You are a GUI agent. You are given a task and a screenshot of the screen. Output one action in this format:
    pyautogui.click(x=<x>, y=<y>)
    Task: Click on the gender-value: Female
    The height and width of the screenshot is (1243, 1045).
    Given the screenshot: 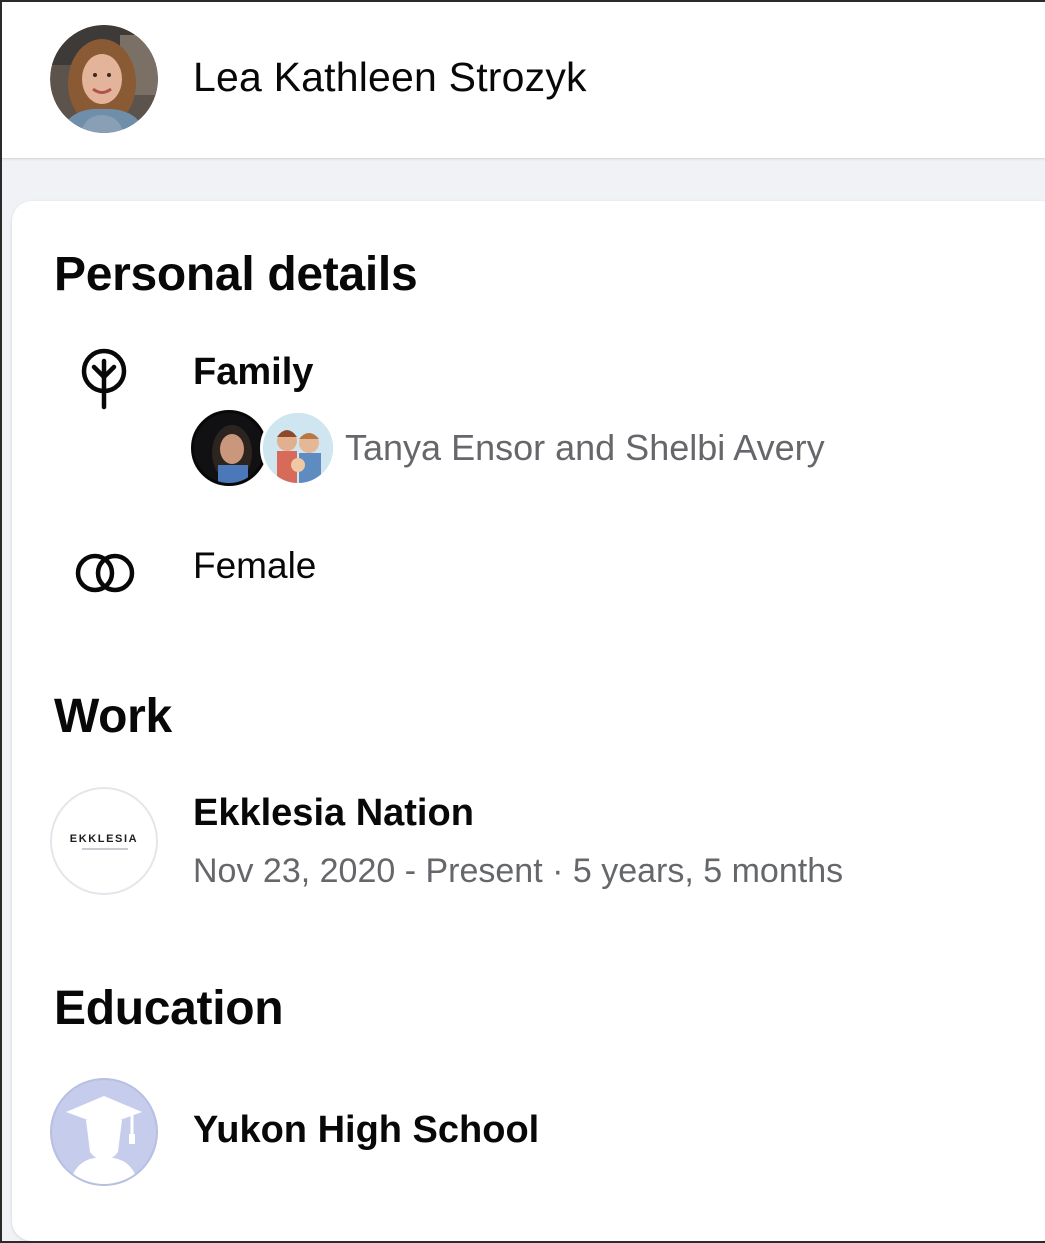 What is the action you would take?
    pyautogui.click(x=255, y=565)
    